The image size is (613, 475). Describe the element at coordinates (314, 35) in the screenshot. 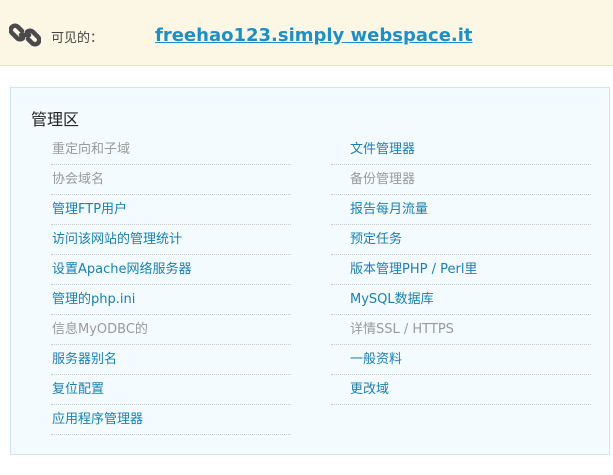

I see `site-url-link: freehao123.simply webspace.it` at that location.